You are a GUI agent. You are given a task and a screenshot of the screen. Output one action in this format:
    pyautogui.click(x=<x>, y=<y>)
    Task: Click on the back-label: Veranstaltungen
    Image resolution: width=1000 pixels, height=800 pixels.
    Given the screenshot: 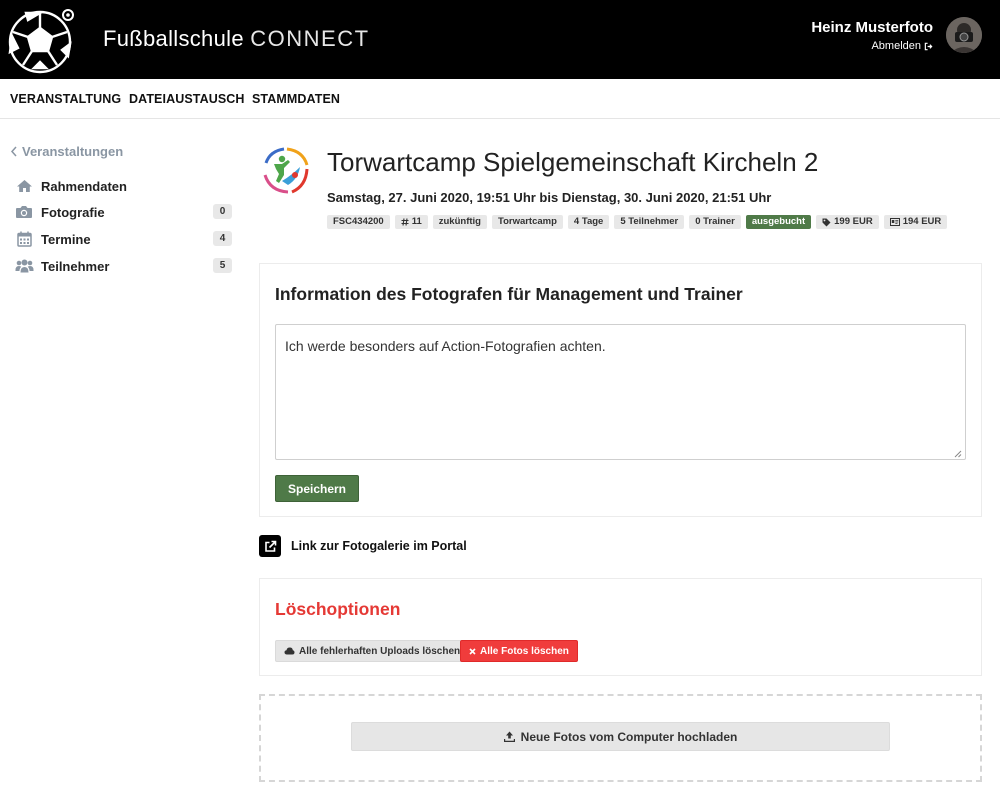 What is the action you would take?
    pyautogui.click(x=73, y=151)
    